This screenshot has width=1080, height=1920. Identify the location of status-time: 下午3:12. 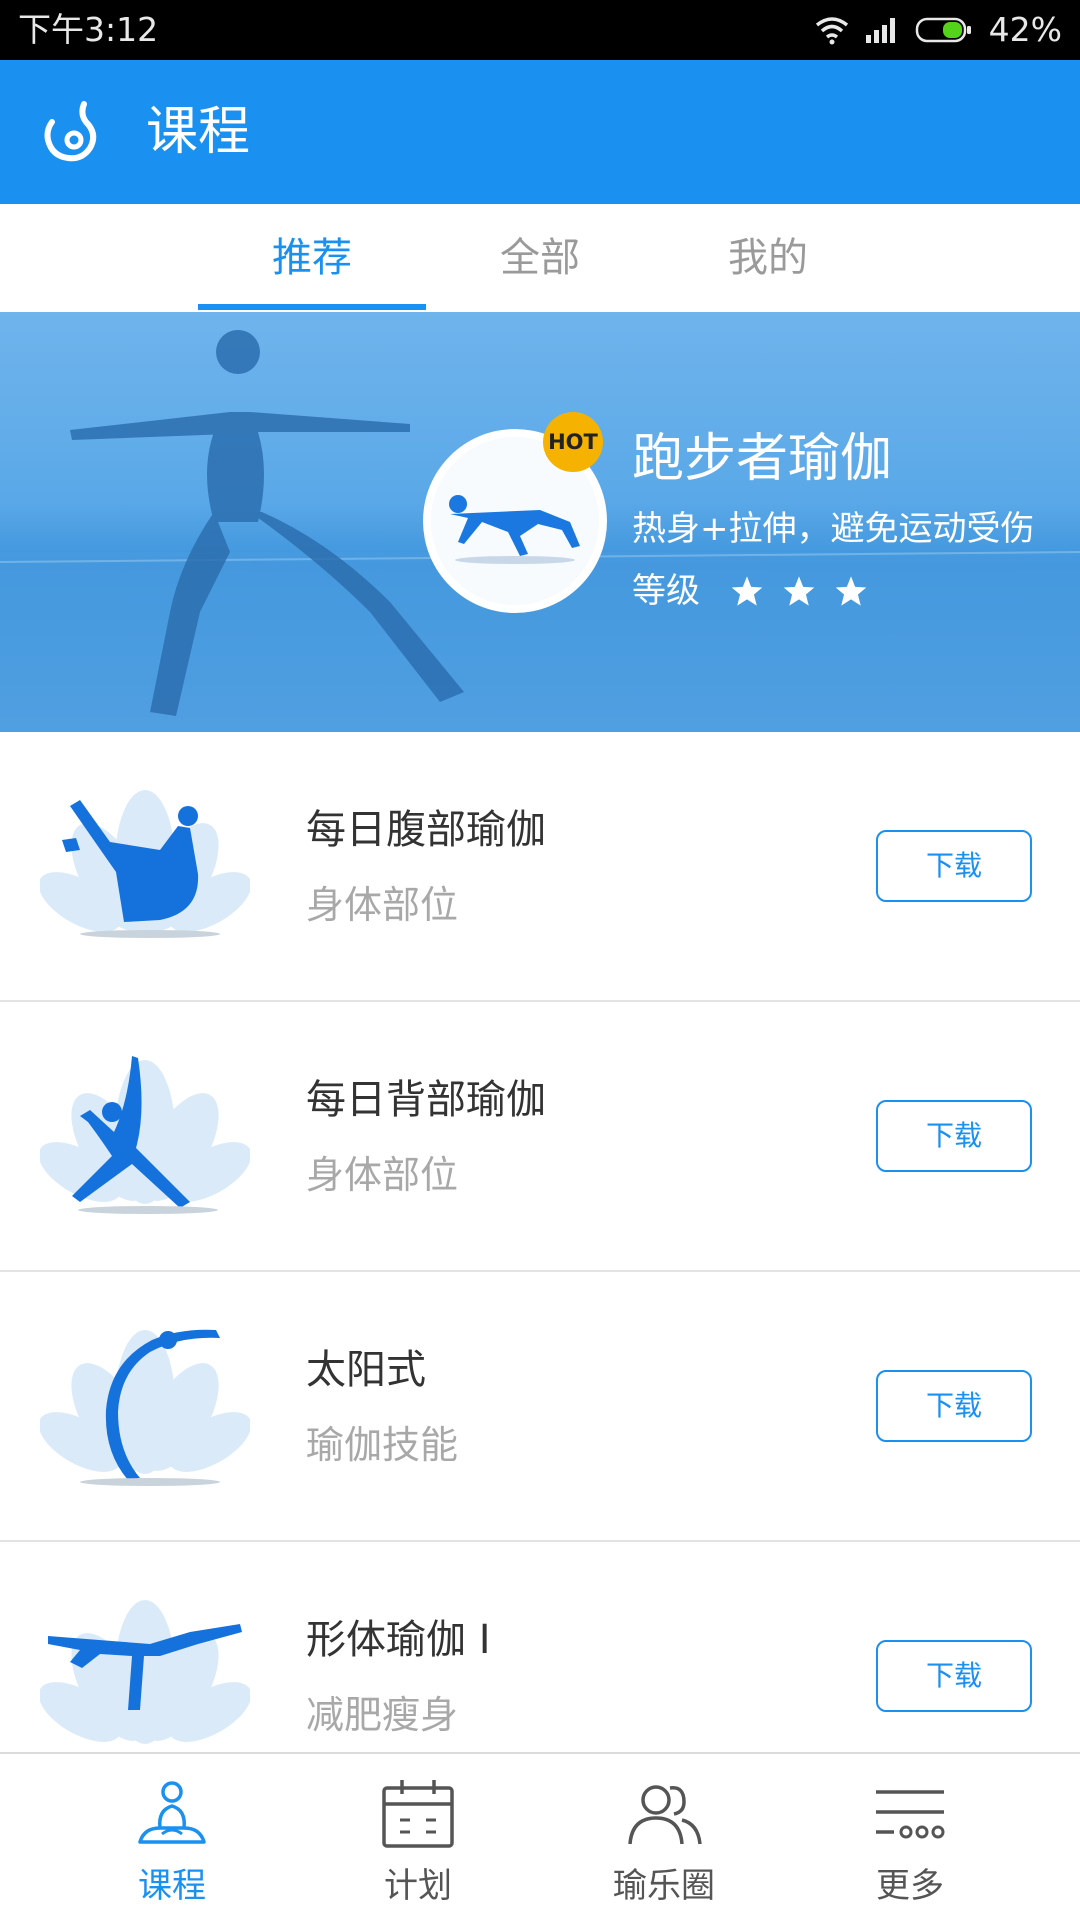
(88, 29).